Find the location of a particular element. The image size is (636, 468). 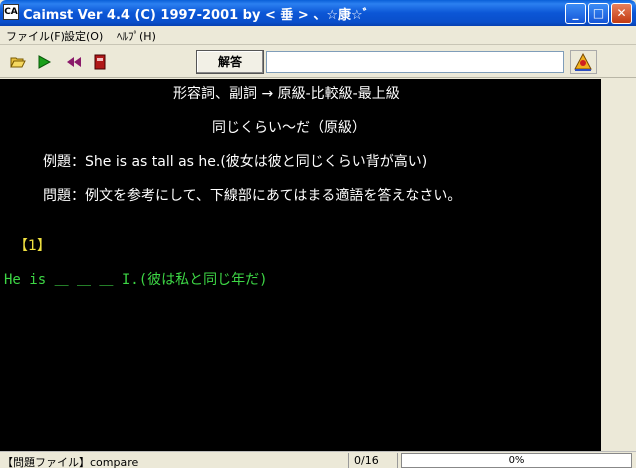

open-folder-icon is located at coordinates (18, 62).